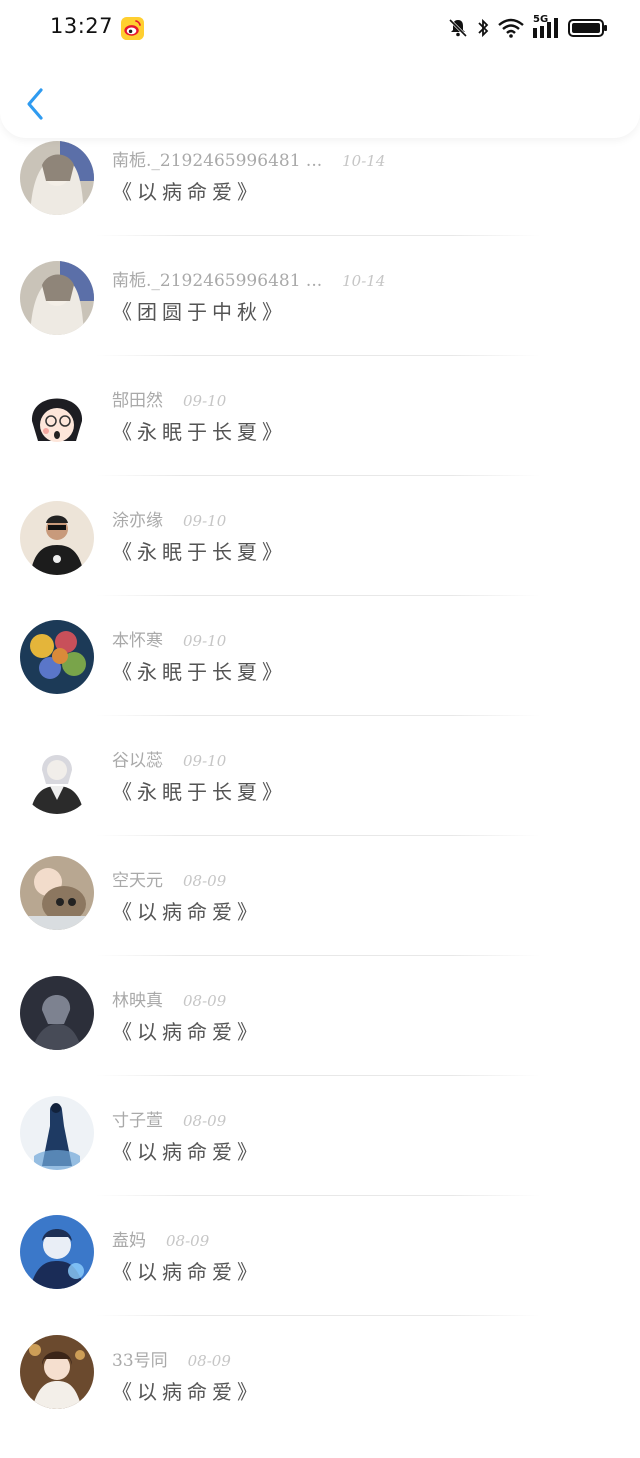  What do you see at coordinates (137, 758) in the screenshot?
I see `username: 谷以蕊` at bounding box center [137, 758].